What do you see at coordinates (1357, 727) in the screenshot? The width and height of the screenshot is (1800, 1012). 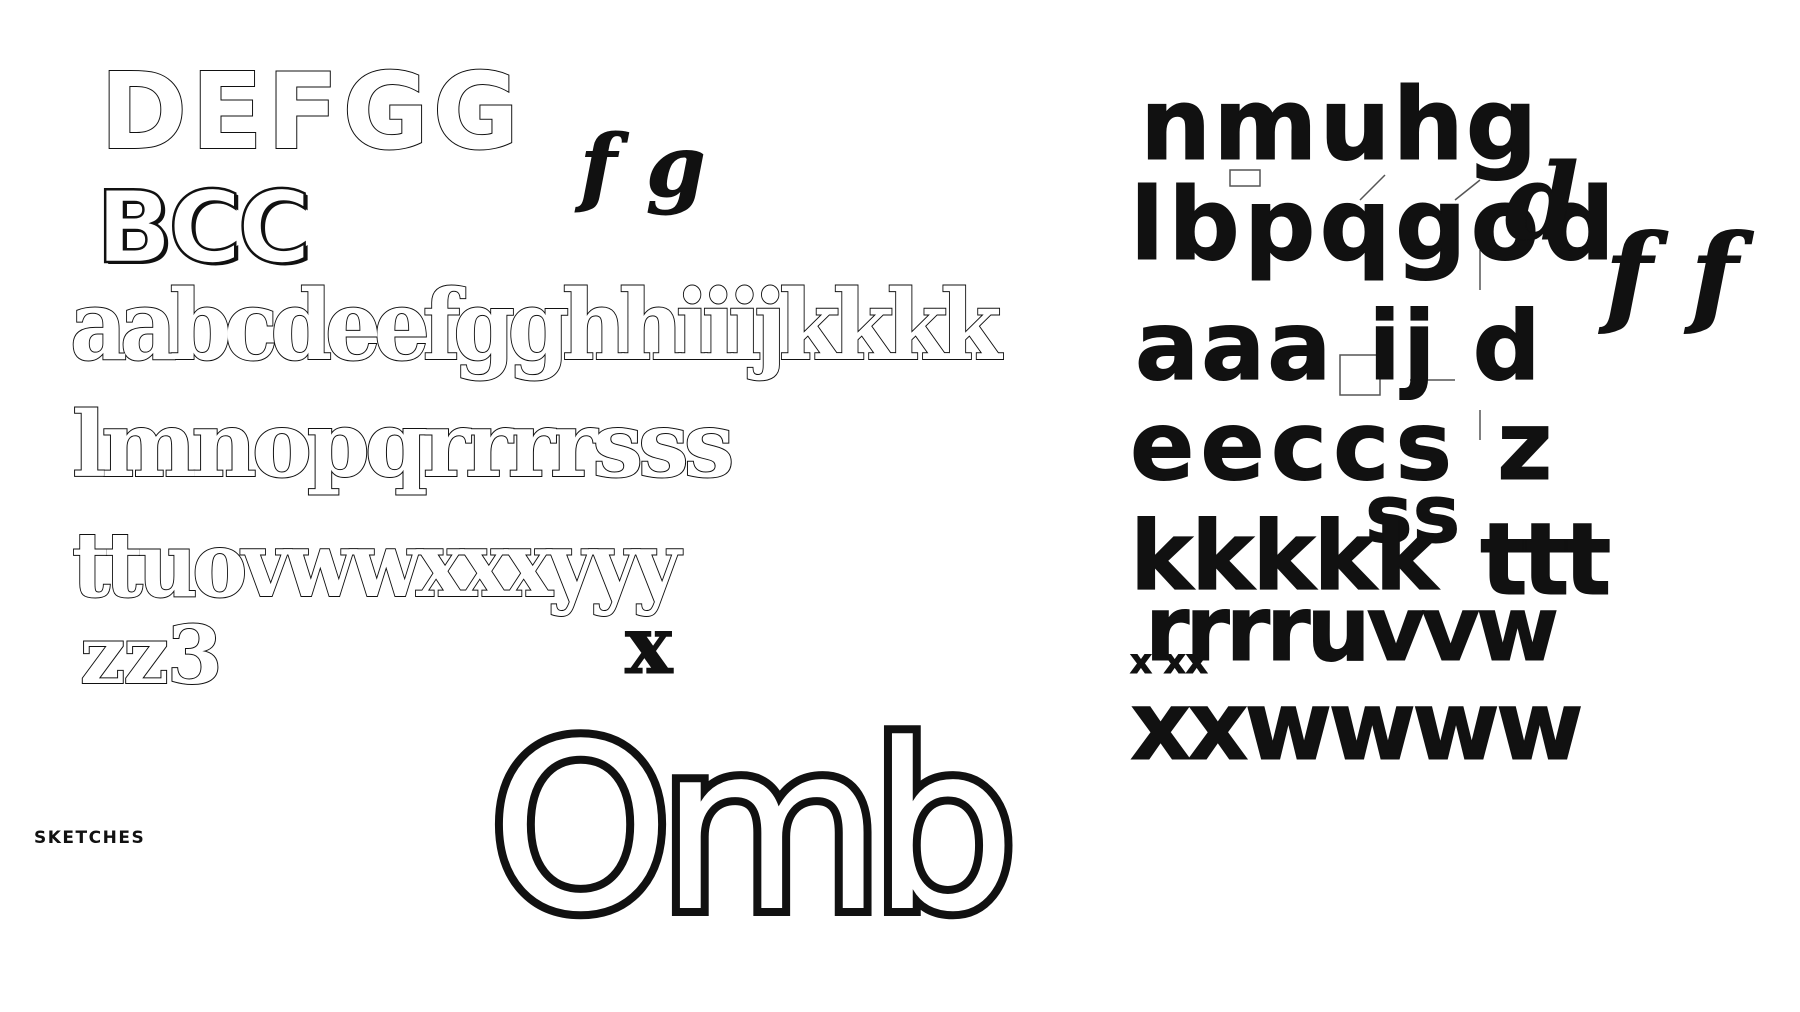 I see `cutpaper-row-xxwwww: xxwwww` at bounding box center [1357, 727].